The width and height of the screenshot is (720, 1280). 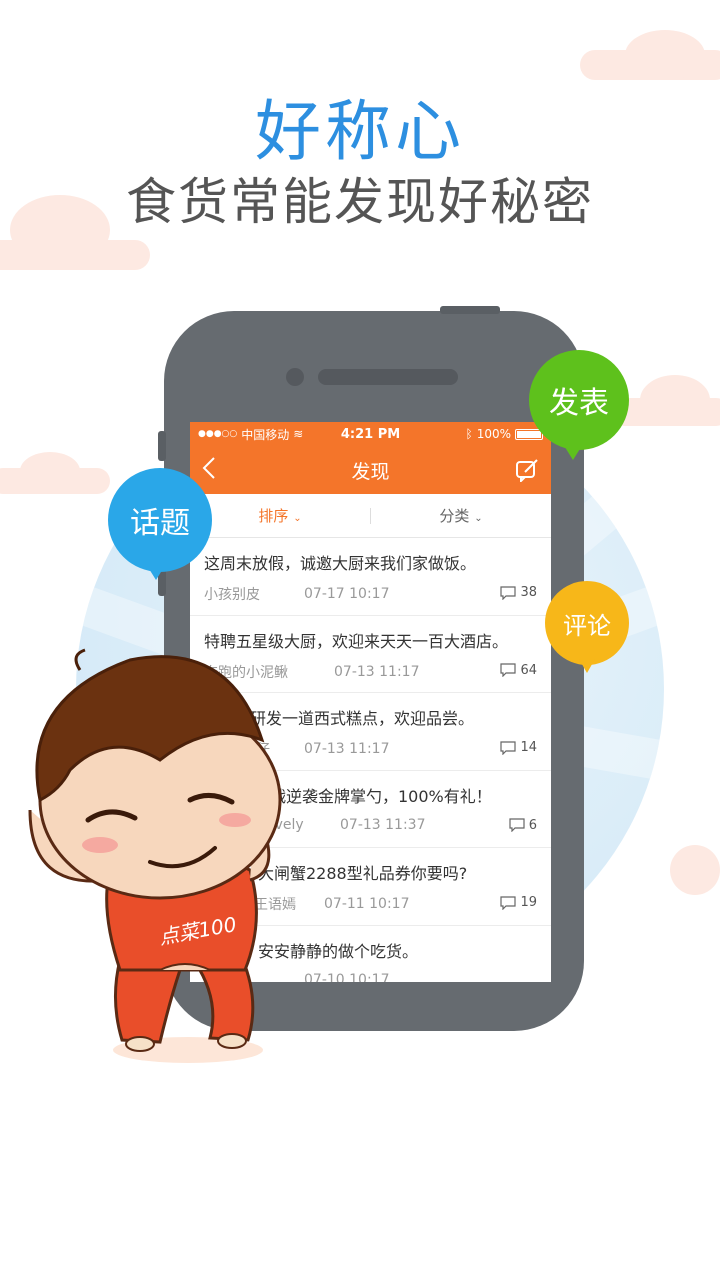 What do you see at coordinates (518, 747) in the screenshot?
I see `comment-count: 14` at bounding box center [518, 747].